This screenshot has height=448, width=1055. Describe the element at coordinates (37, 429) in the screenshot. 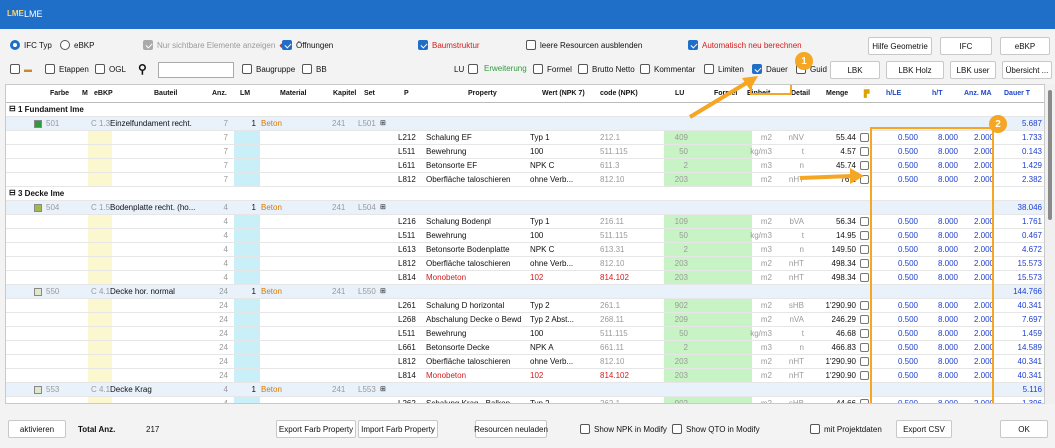

I see `aktivieren-button: aktivieren` at that location.